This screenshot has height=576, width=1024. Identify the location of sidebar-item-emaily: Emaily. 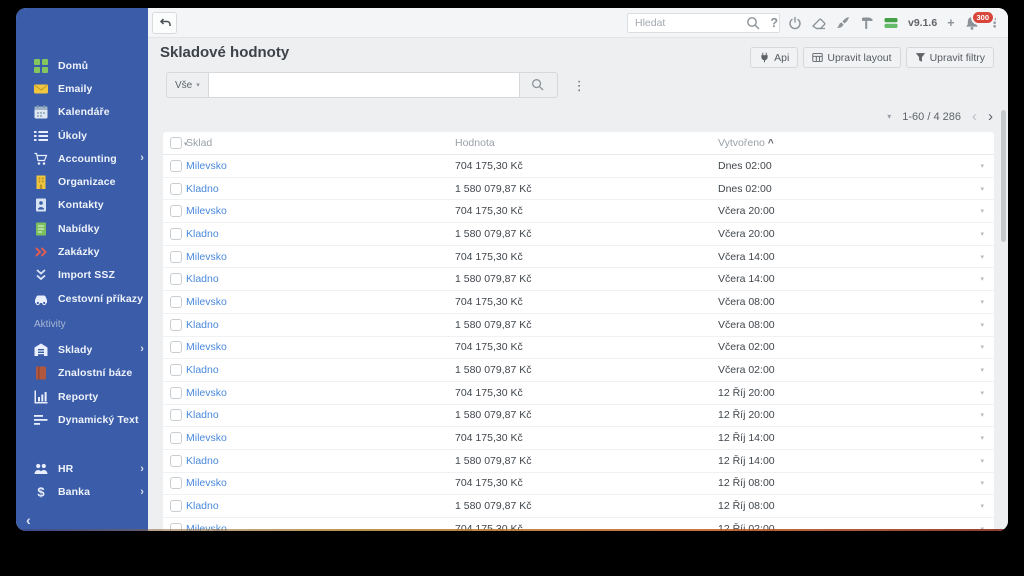
(82, 88).